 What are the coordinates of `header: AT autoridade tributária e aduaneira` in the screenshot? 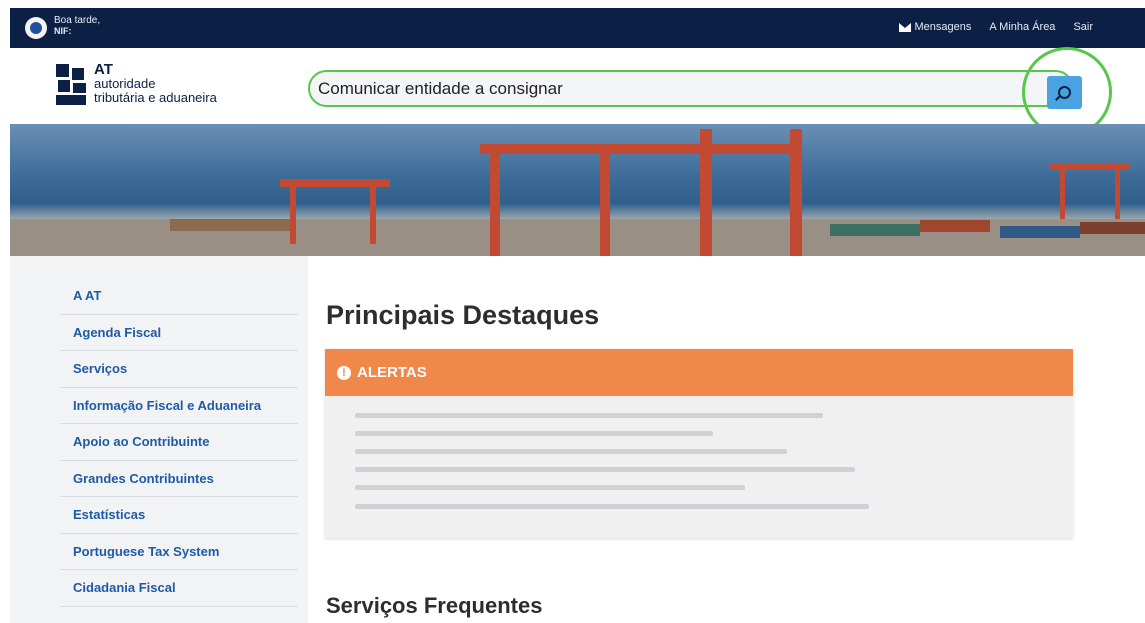 It's located at (577, 86).